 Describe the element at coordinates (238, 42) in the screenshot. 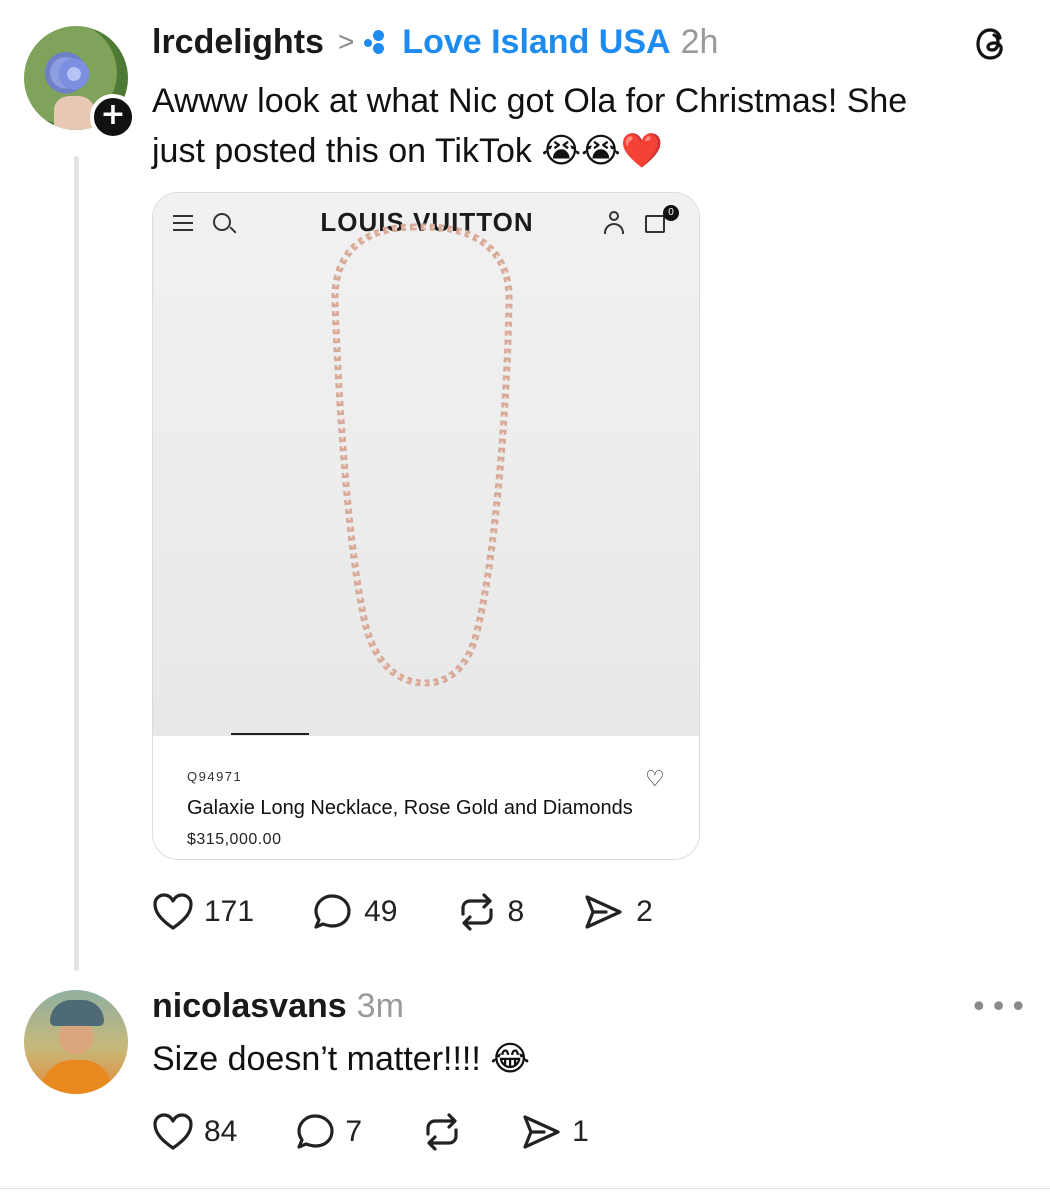

I see `author-username: lrcdelights` at that location.